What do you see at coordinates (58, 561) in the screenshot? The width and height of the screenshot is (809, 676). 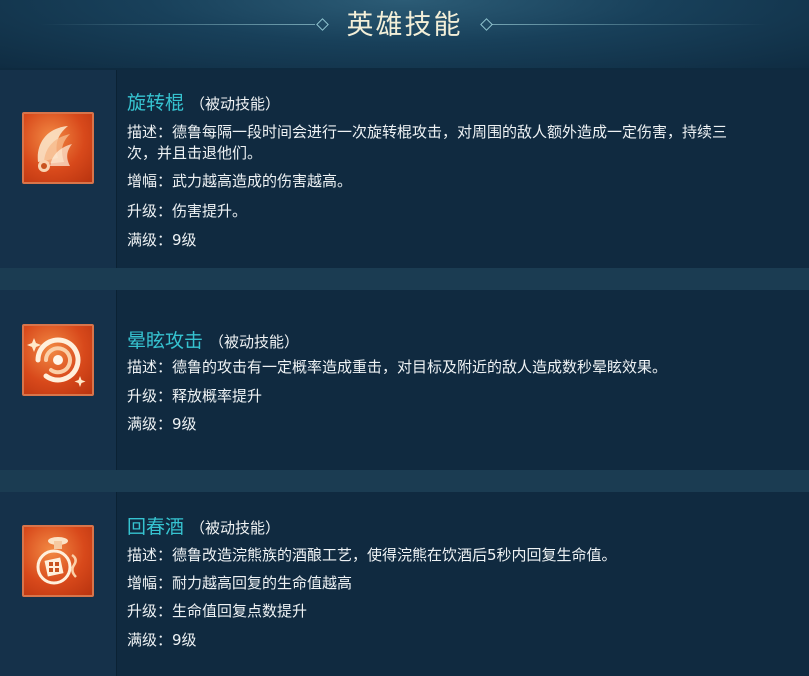 I see `wine-gourd-icon` at bounding box center [58, 561].